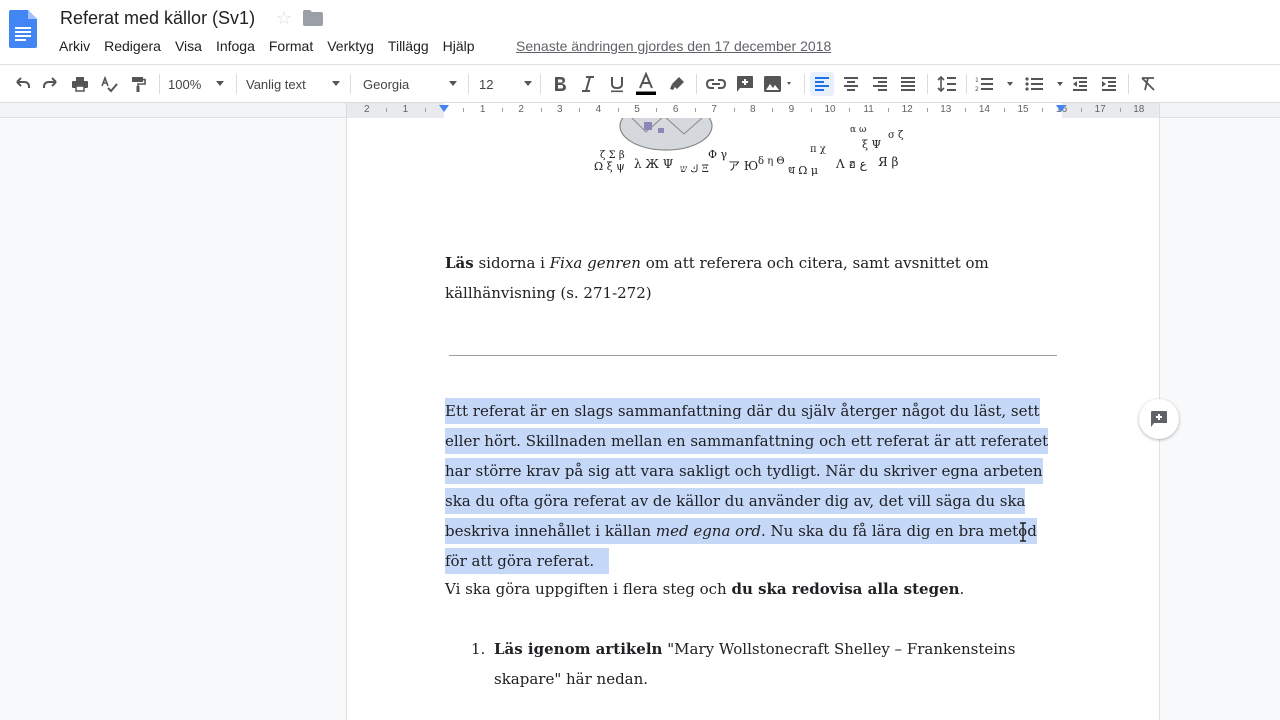 This screenshot has width=1280, height=720. I want to click on numbered-list-button: 12, so click(995, 84).